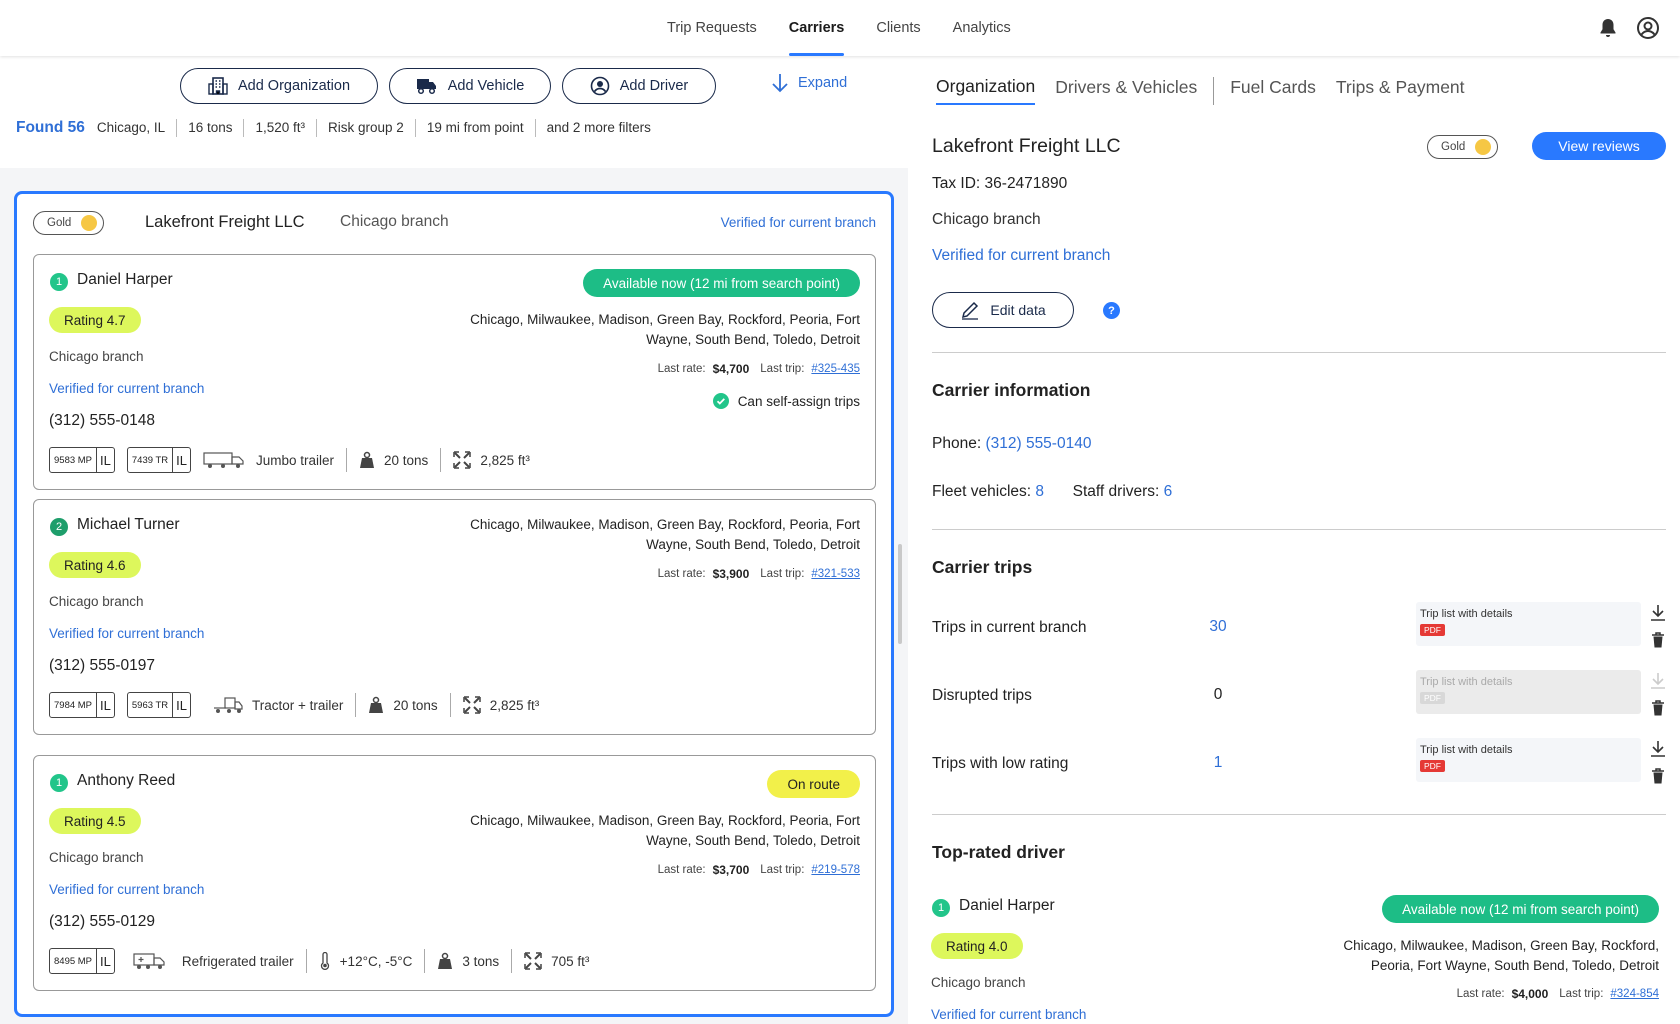 The height and width of the screenshot is (1024, 1680). I want to click on last-trip-link: #325-435, so click(835, 369).